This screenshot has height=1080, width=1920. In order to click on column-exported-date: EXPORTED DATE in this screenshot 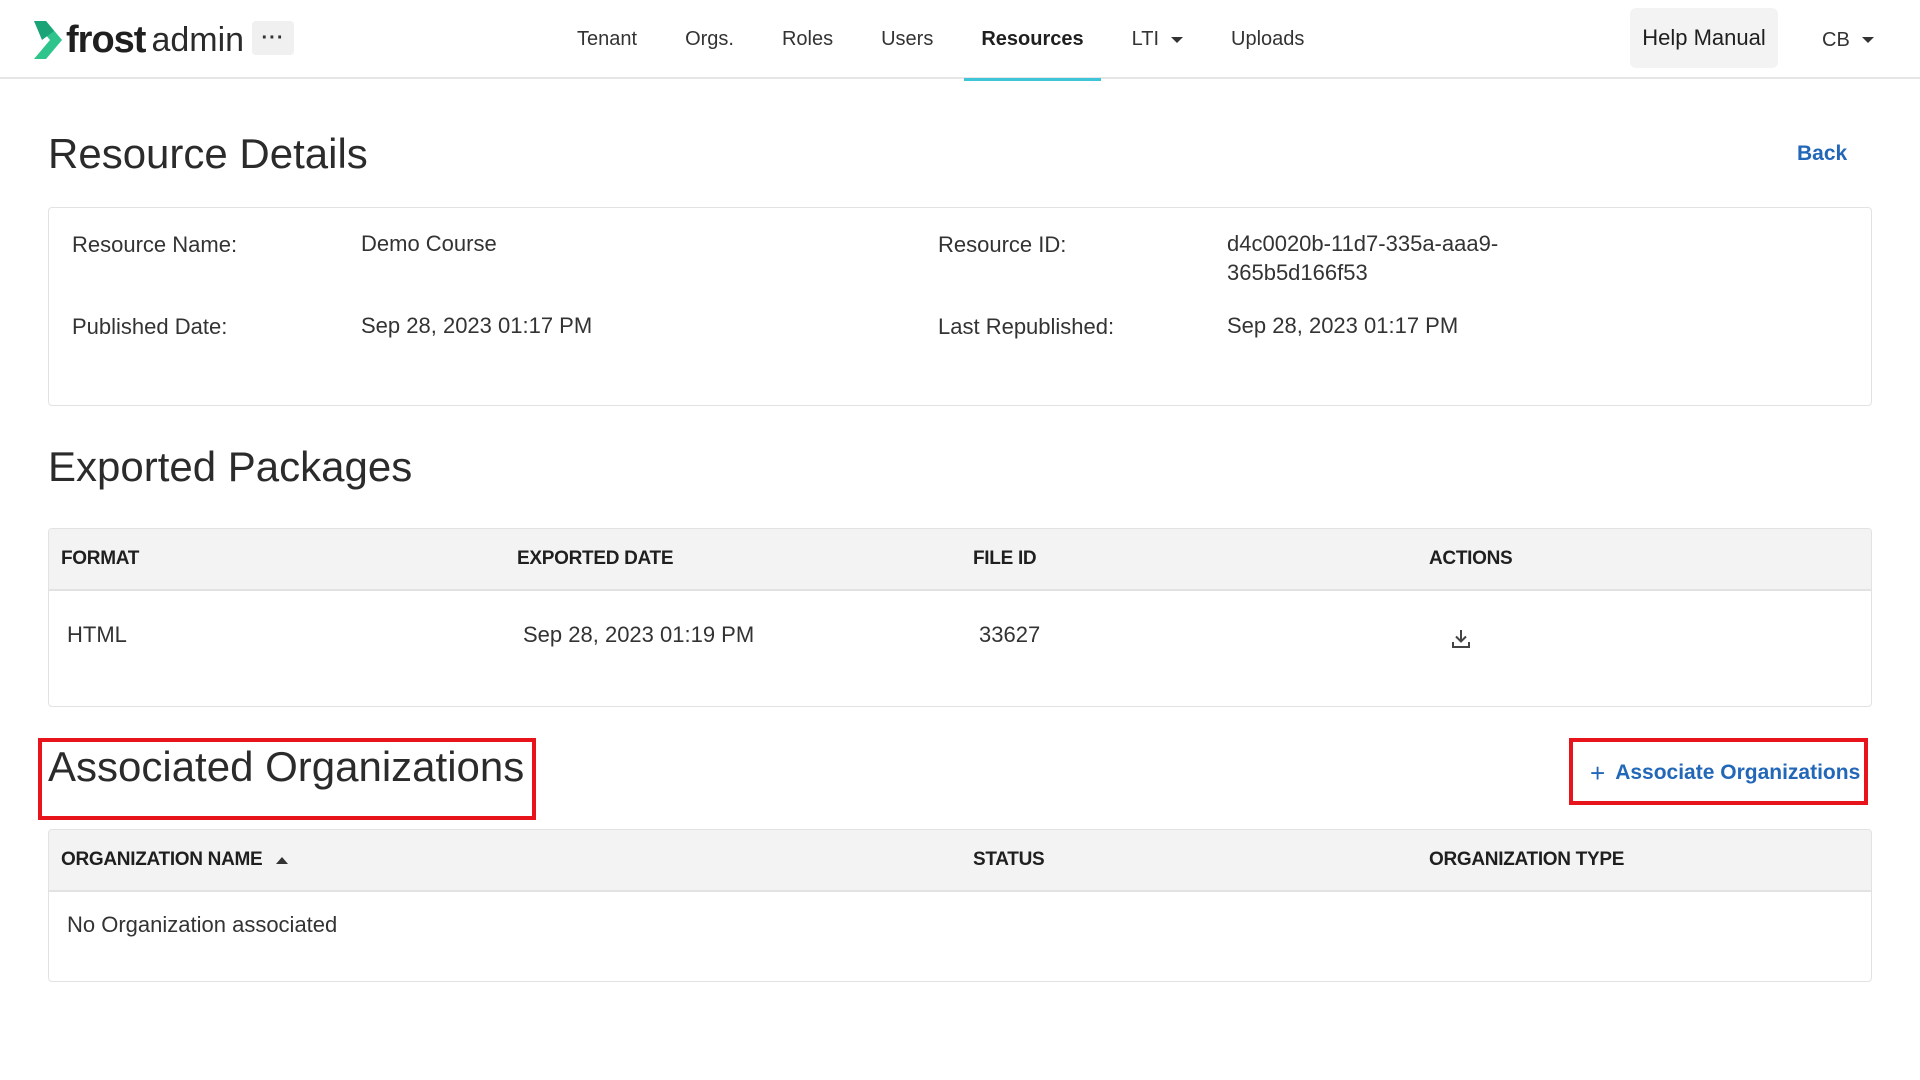, I will do `click(595, 558)`.